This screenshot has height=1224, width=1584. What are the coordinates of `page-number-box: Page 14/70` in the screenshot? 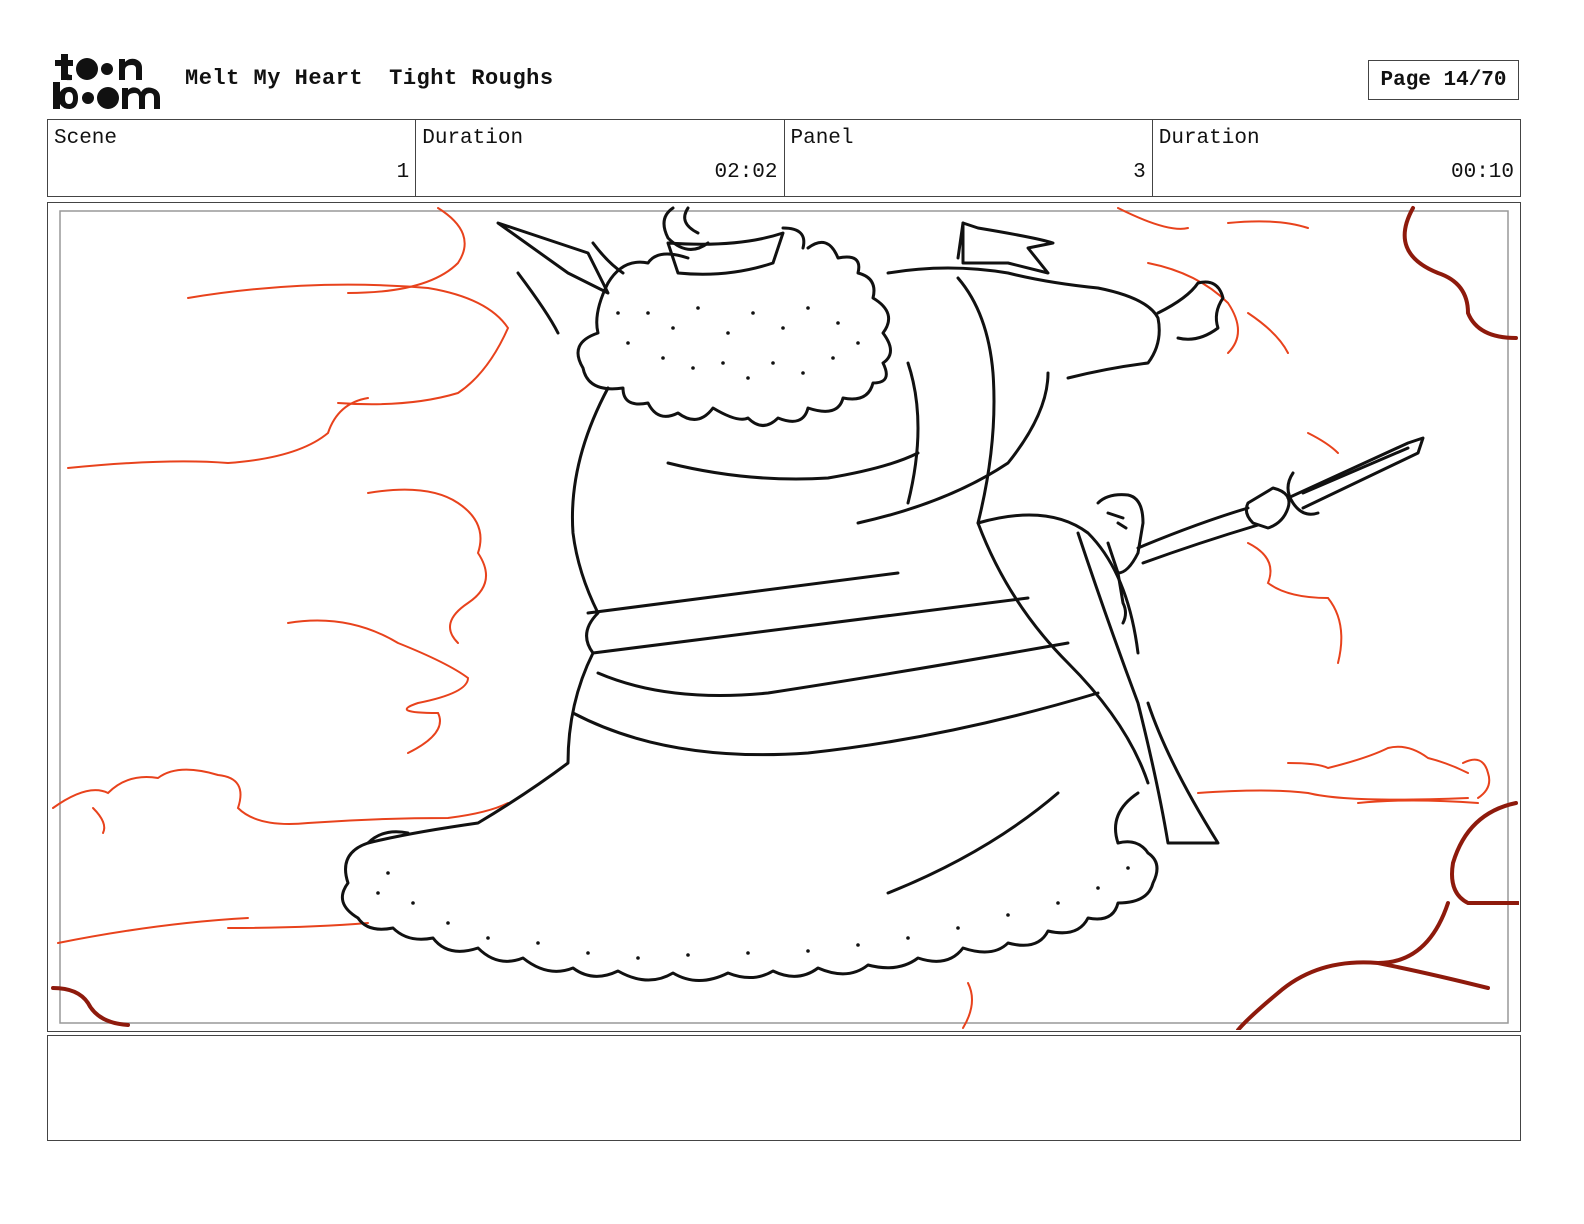 It's located at (1443, 80).